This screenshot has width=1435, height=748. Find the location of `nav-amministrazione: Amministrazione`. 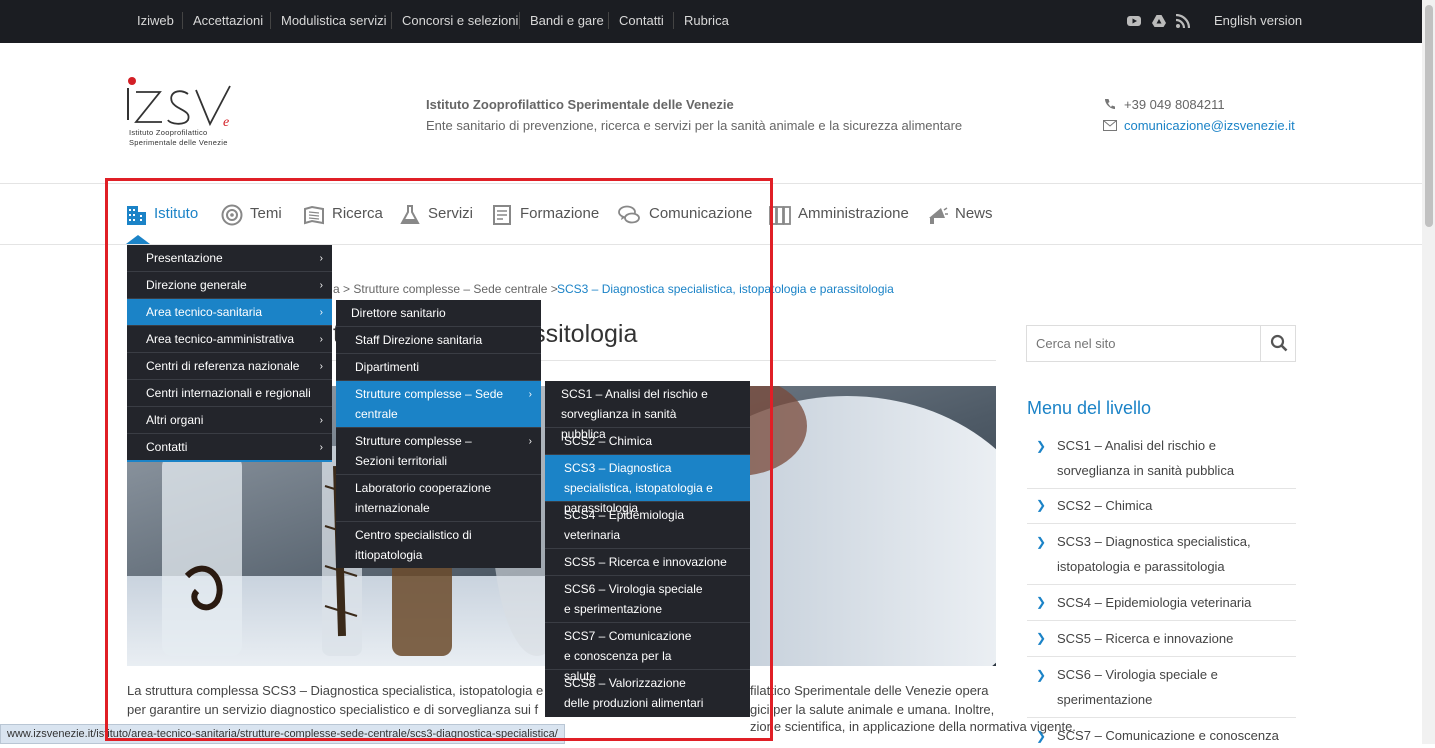

nav-amministrazione: Amministrazione is located at coordinates (853, 213).